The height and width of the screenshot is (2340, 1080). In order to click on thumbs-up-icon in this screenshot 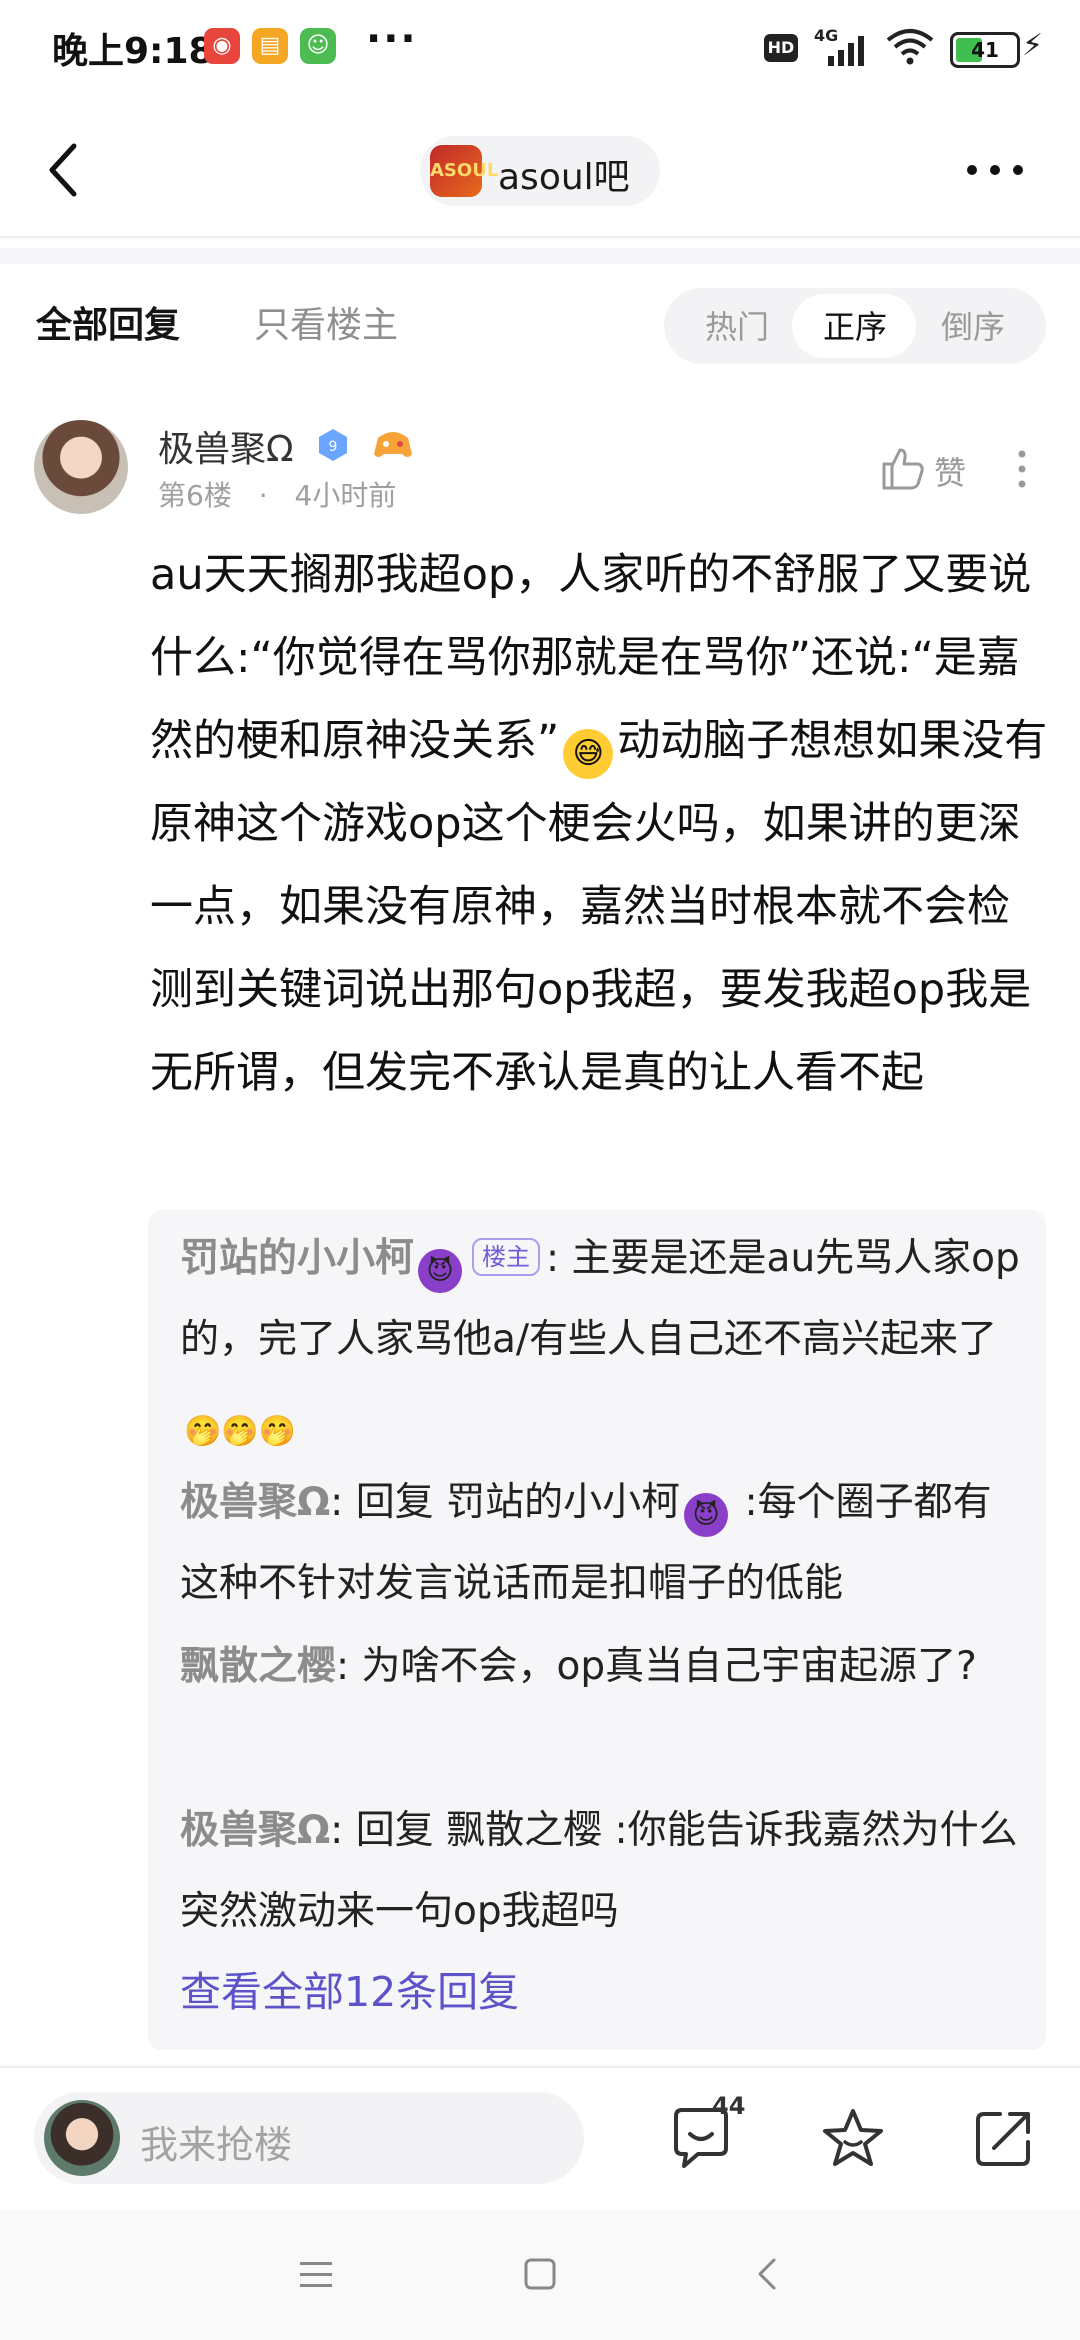, I will do `click(903, 469)`.